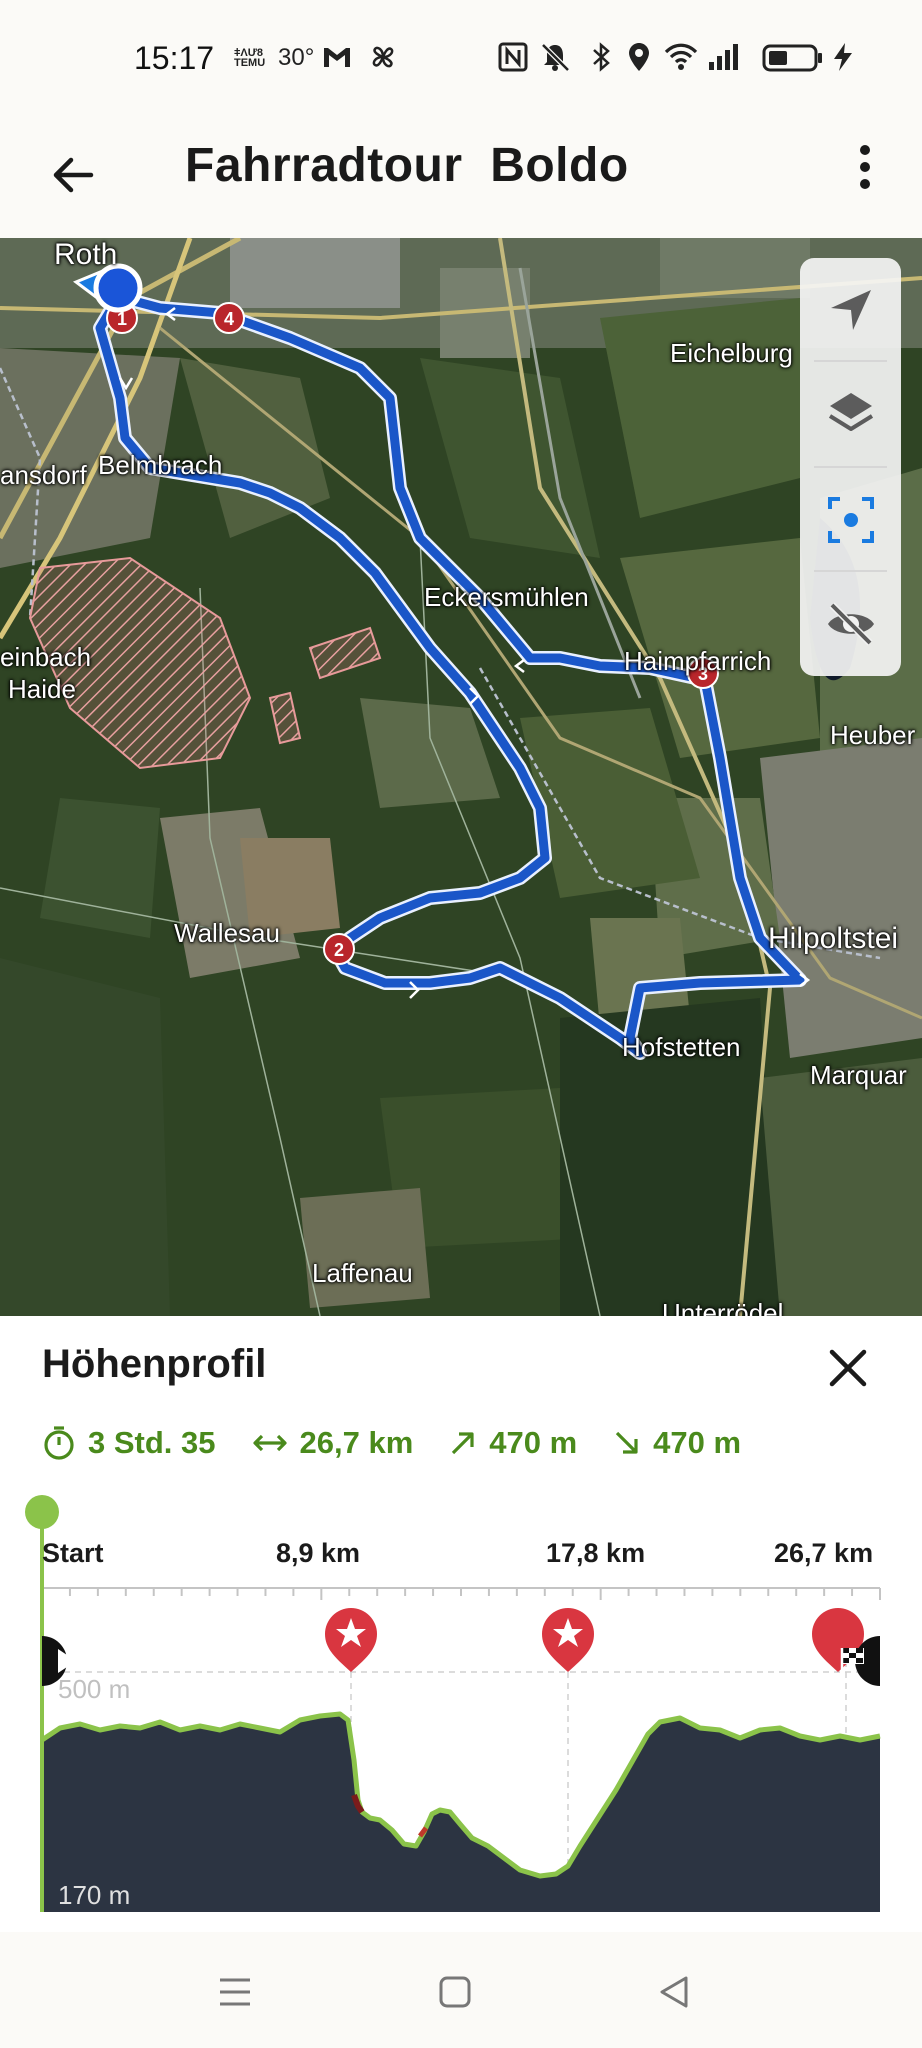 This screenshot has height=2048, width=922. Describe the element at coordinates (59, 1443) in the screenshot. I see `stopwatch-icon` at that location.